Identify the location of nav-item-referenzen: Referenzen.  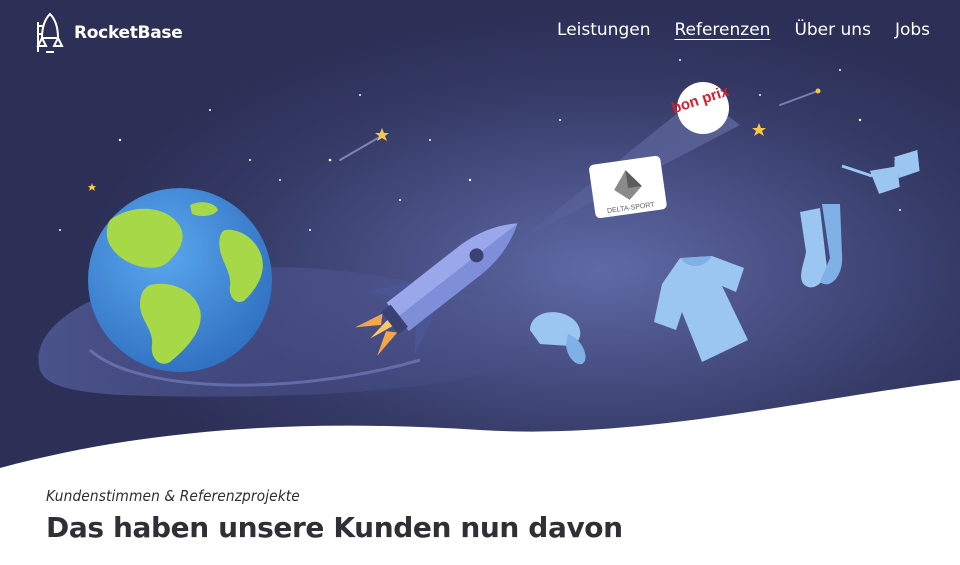
(722, 30).